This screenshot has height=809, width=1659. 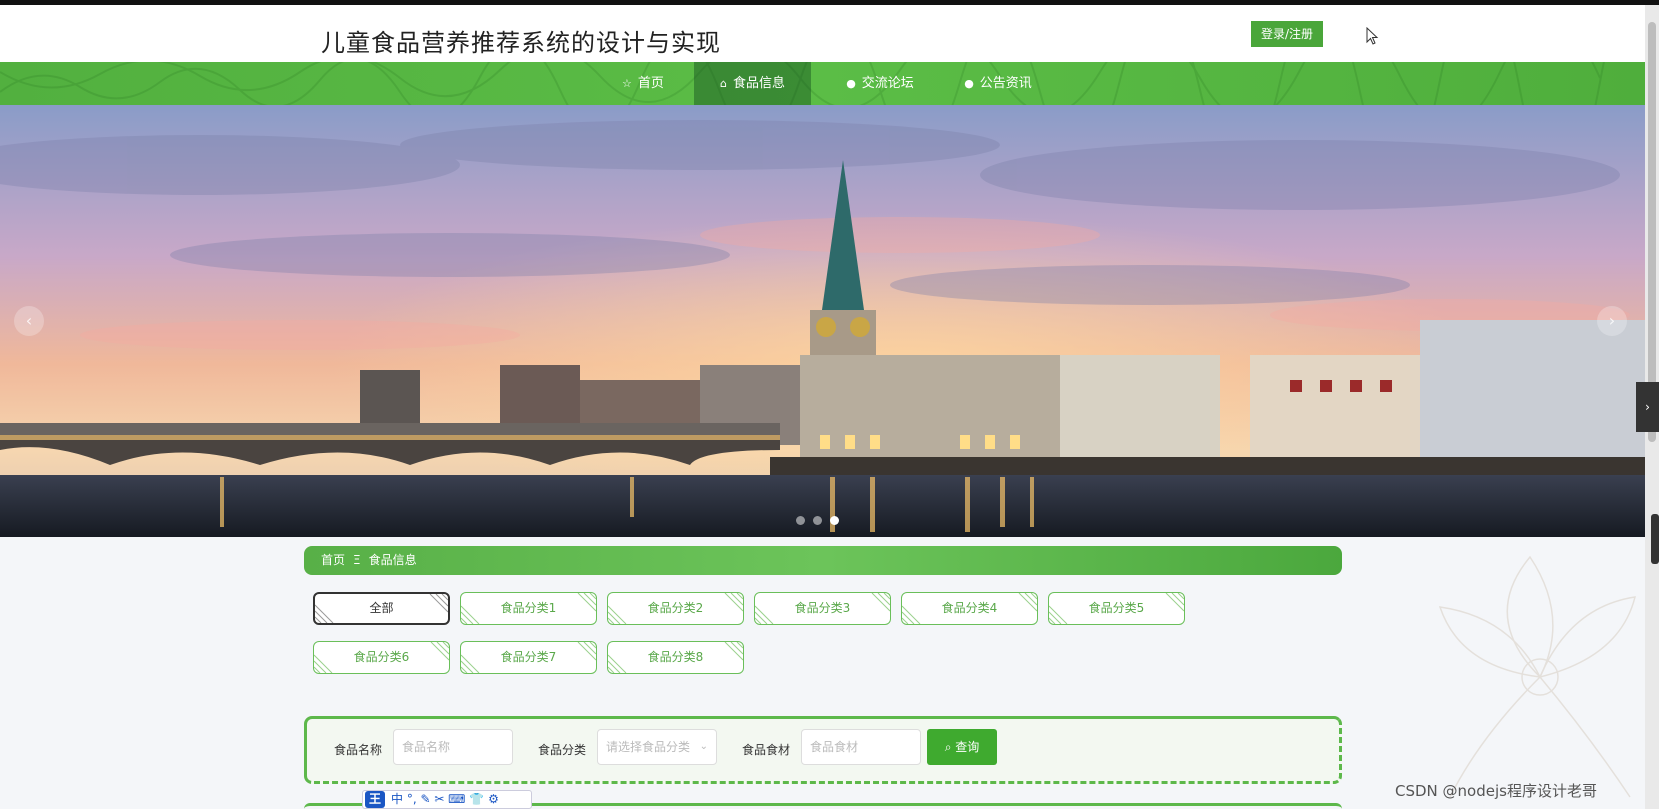 What do you see at coordinates (1612, 321) in the screenshot?
I see `carousel-next-button: ›` at bounding box center [1612, 321].